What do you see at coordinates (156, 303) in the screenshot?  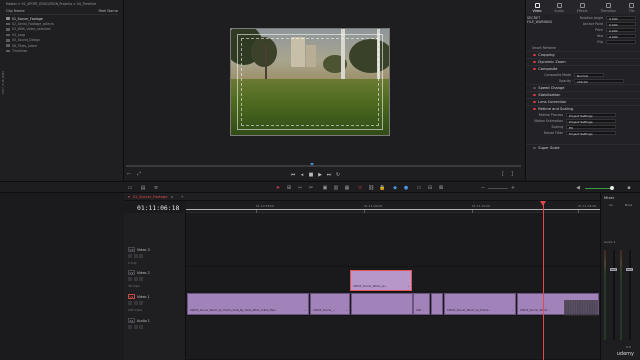 I see `track-header-v1: V1 Video 1 205 Clips` at bounding box center [156, 303].